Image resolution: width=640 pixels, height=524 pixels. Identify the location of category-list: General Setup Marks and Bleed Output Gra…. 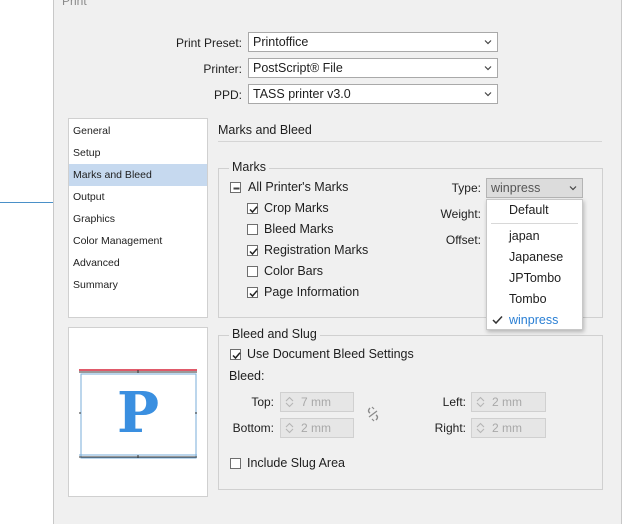
(138, 218).